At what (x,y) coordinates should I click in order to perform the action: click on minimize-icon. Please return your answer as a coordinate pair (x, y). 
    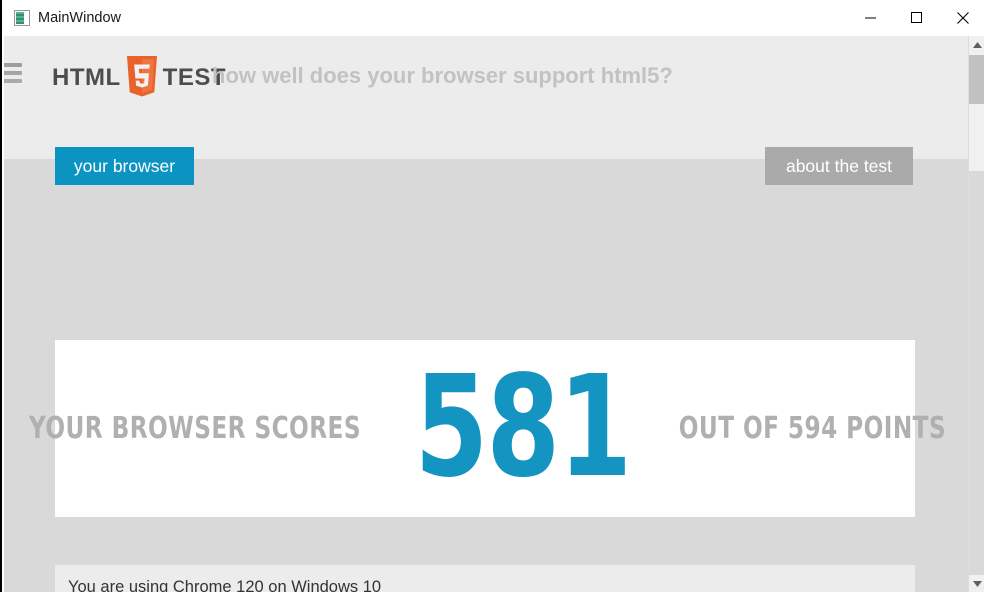
    Looking at the image, I should click on (870, 18).